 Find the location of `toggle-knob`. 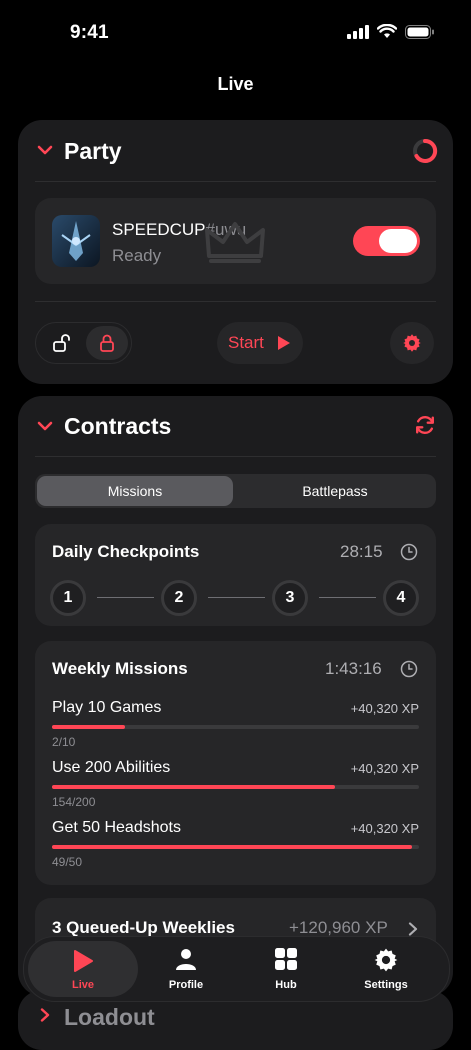

toggle-knob is located at coordinates (398, 241).